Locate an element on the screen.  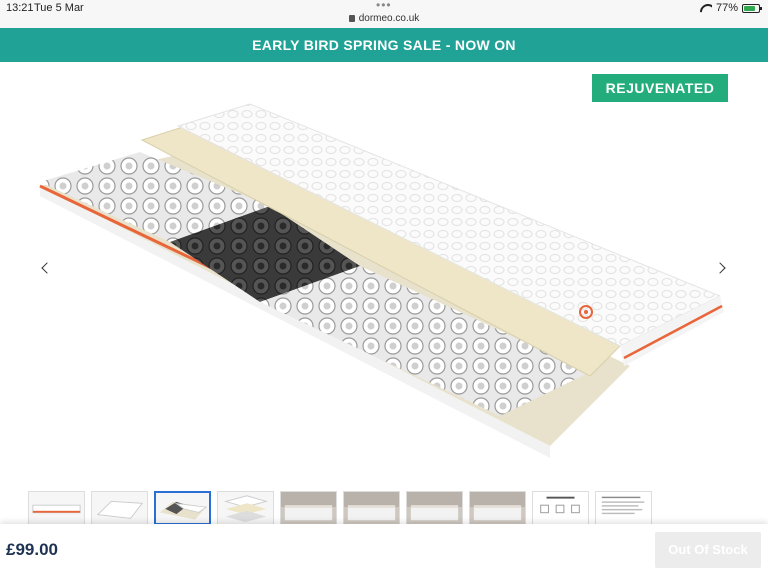
next-image-chevron-icon is located at coordinates (722, 268).